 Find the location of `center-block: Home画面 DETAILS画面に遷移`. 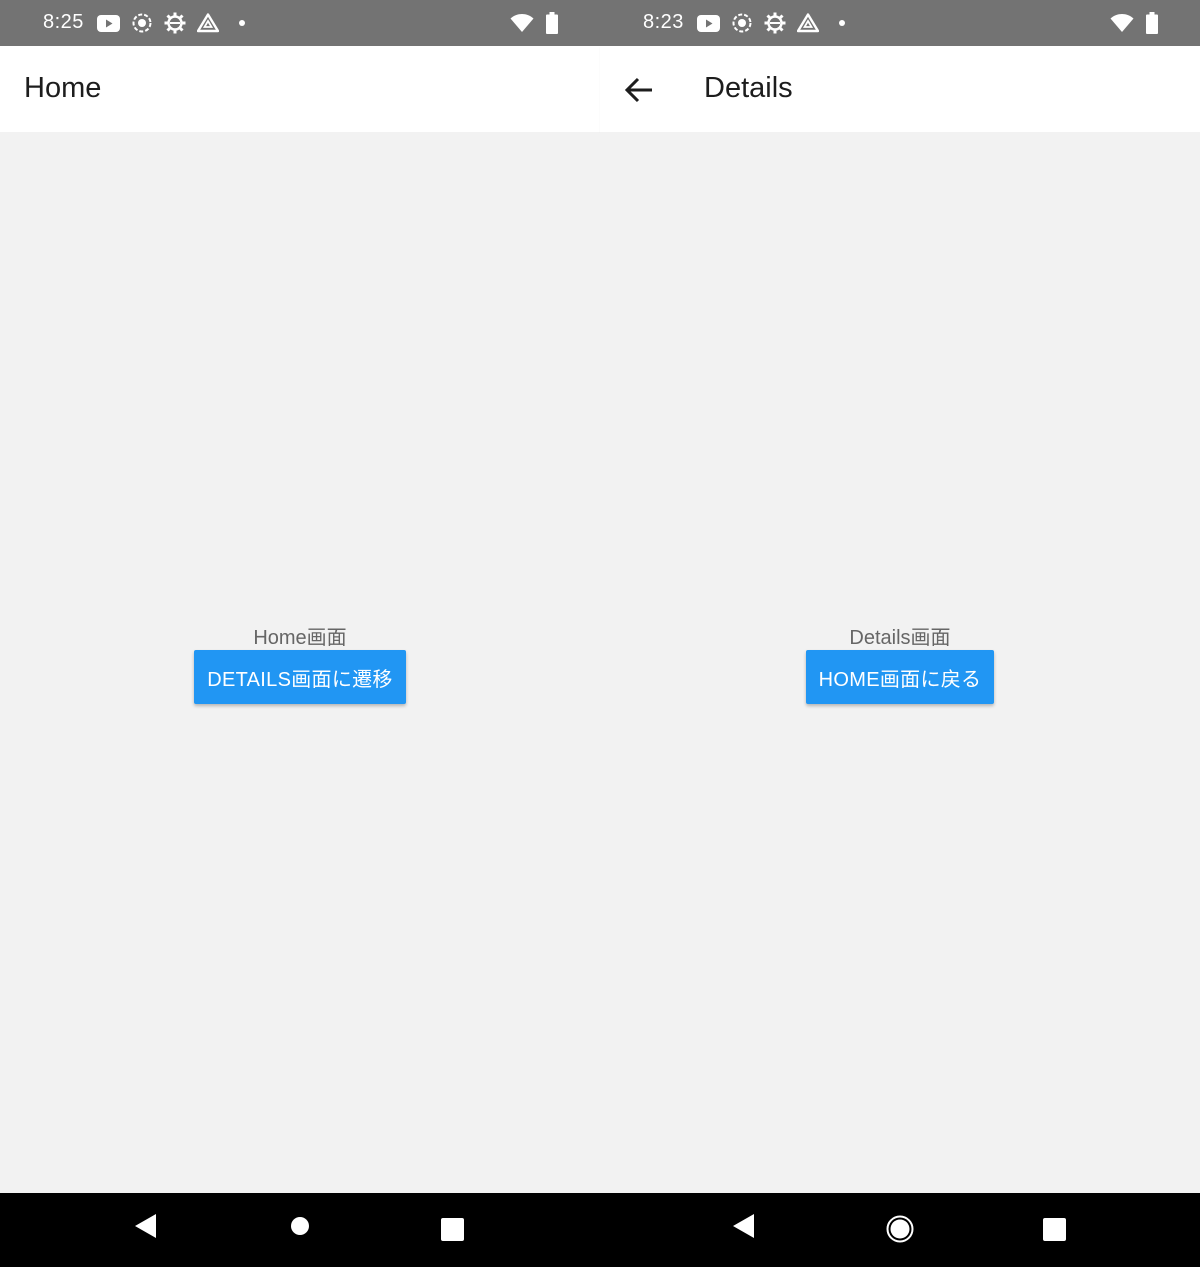

center-block: Home画面 DETAILS画面に遷移 is located at coordinates (300, 665).